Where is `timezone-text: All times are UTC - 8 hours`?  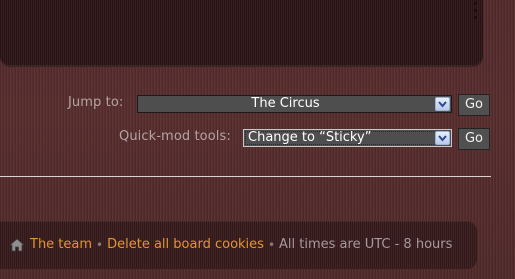 timezone-text: All times are UTC - 8 hours is located at coordinates (366, 244).